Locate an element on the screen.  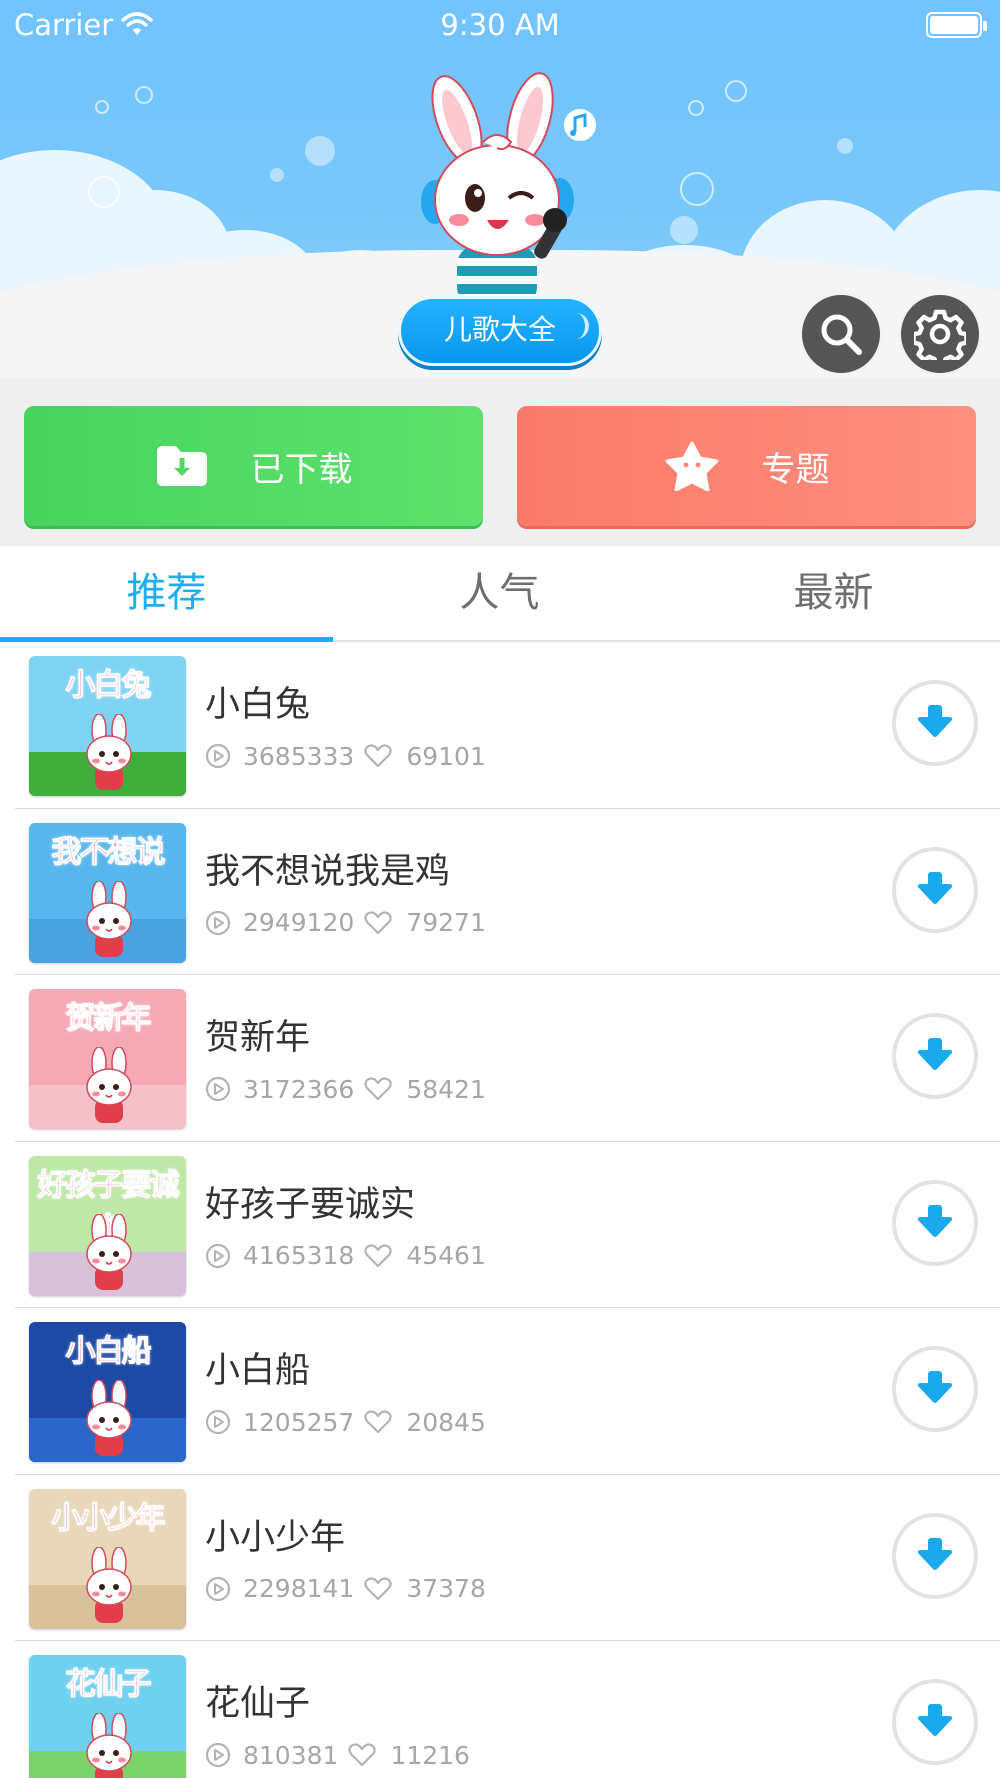
thumbnail-title-art: 小小少年 is located at coordinates (108, 1518).